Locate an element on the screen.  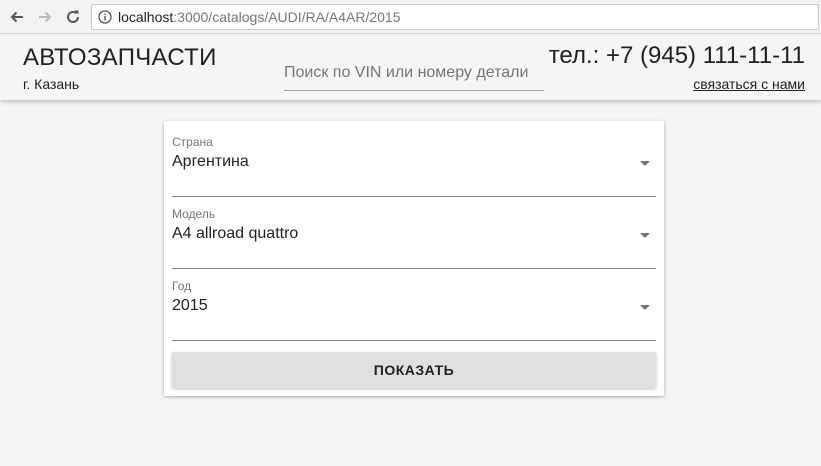
search-field is located at coordinates (414, 74).